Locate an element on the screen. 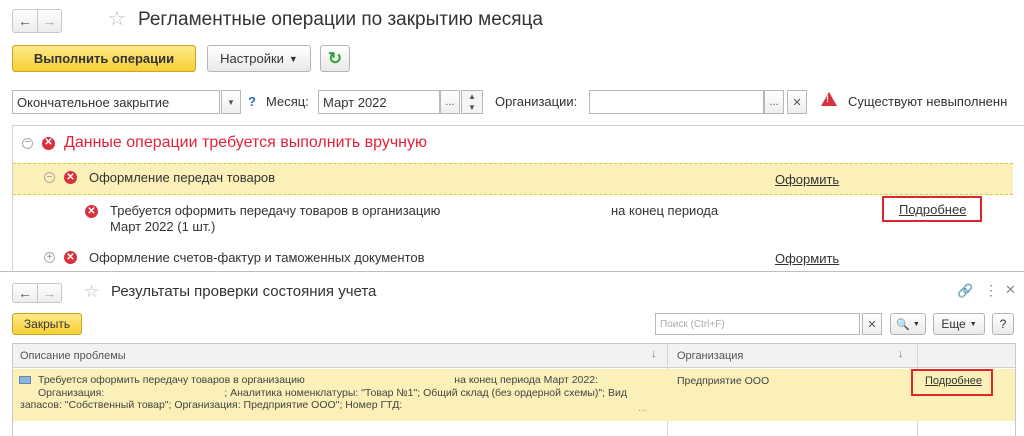 The width and height of the screenshot is (1024, 436). warning-exclaim: ! is located at coordinates (827, 99).